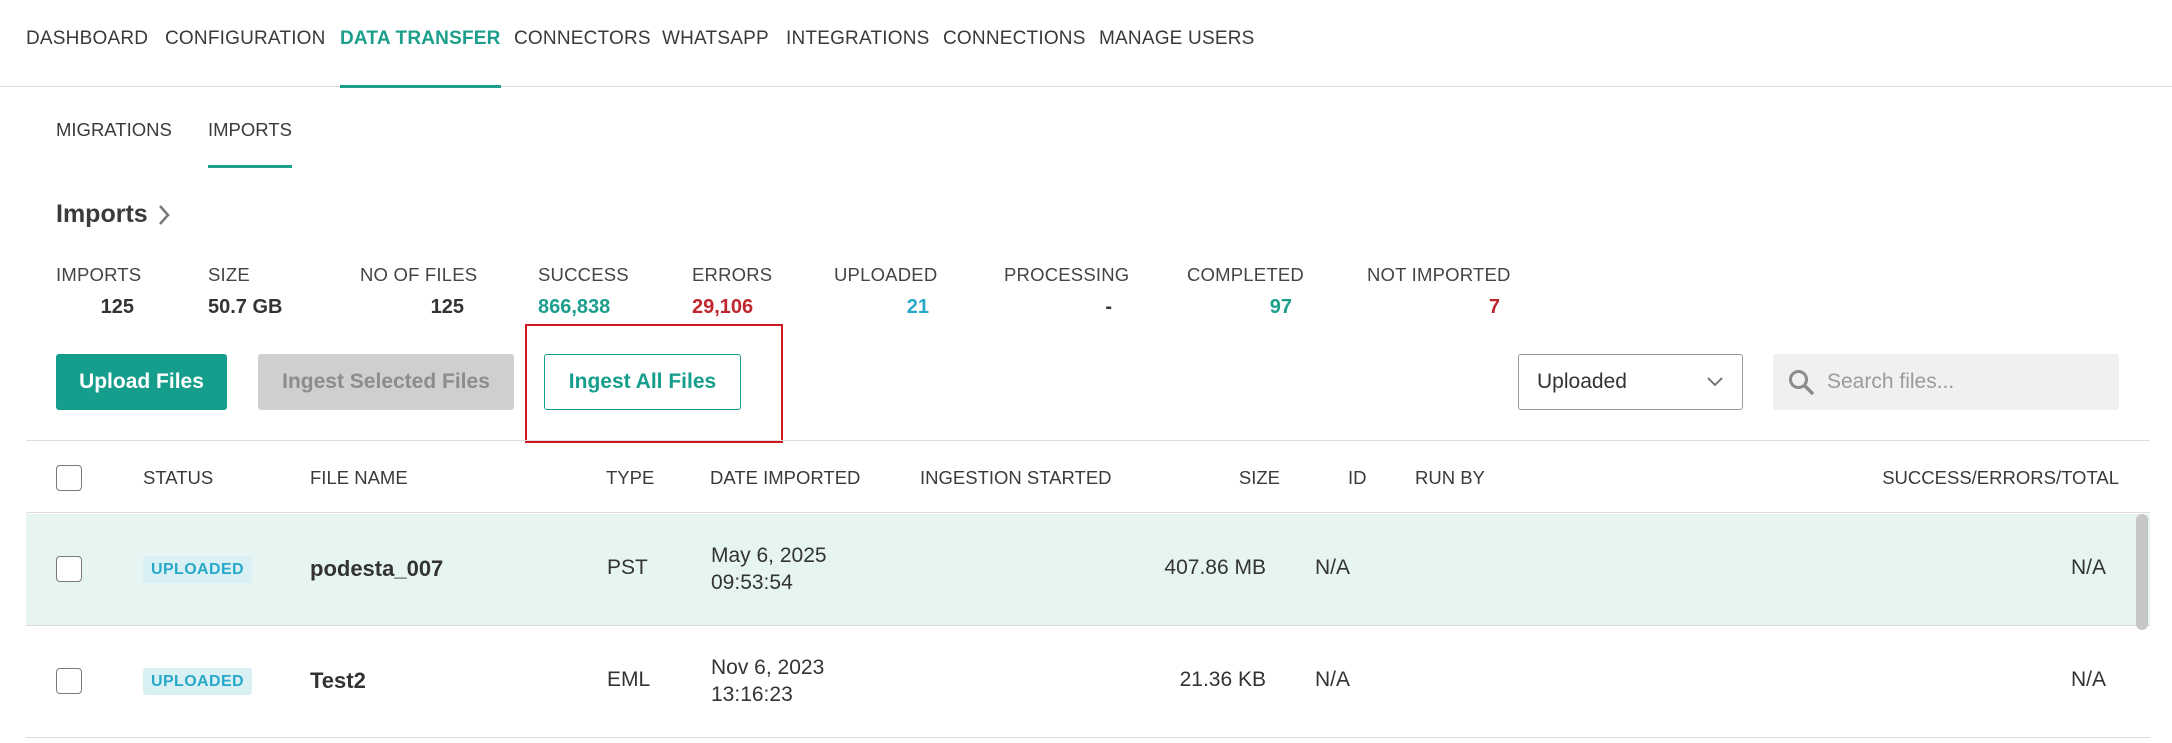  What do you see at coordinates (768, 667) in the screenshot?
I see `date-imported-date: Nov 6, 2023` at bounding box center [768, 667].